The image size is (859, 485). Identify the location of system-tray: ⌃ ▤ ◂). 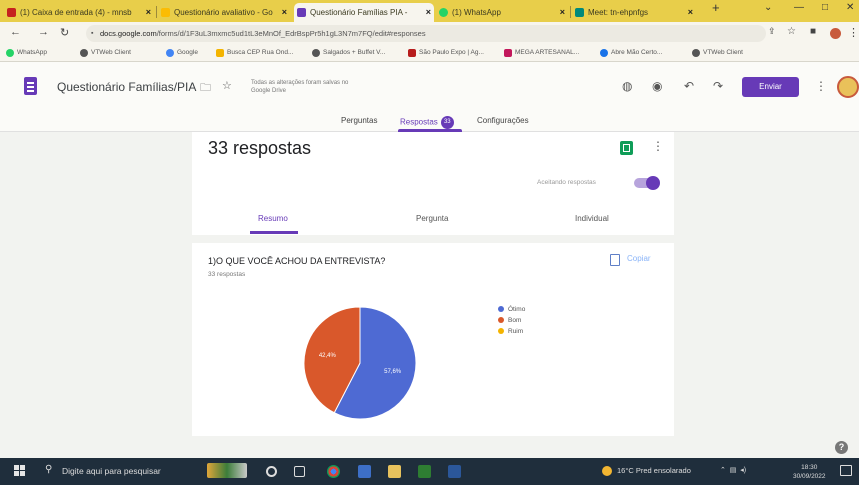
(733, 470).